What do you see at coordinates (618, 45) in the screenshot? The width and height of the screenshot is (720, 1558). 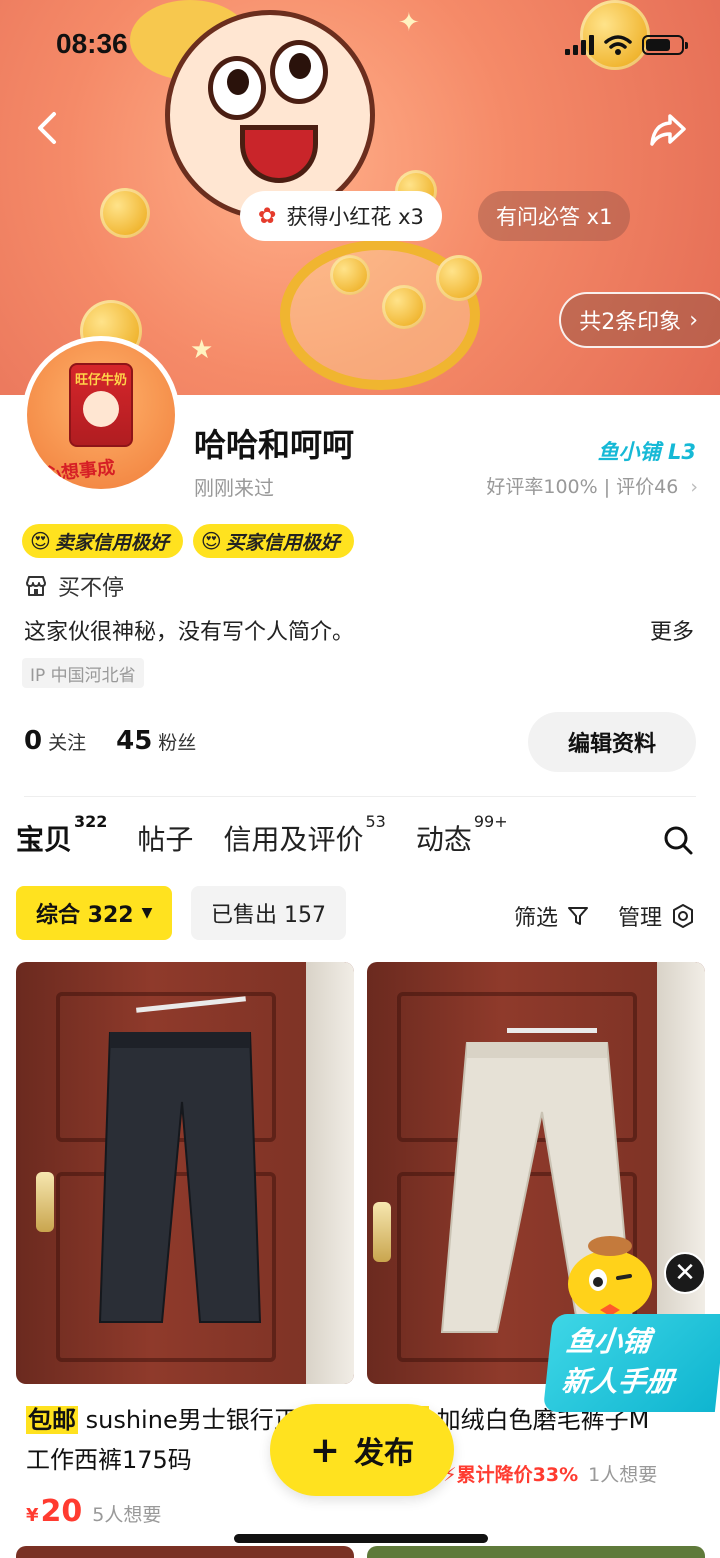 I see `wifi-icon` at bounding box center [618, 45].